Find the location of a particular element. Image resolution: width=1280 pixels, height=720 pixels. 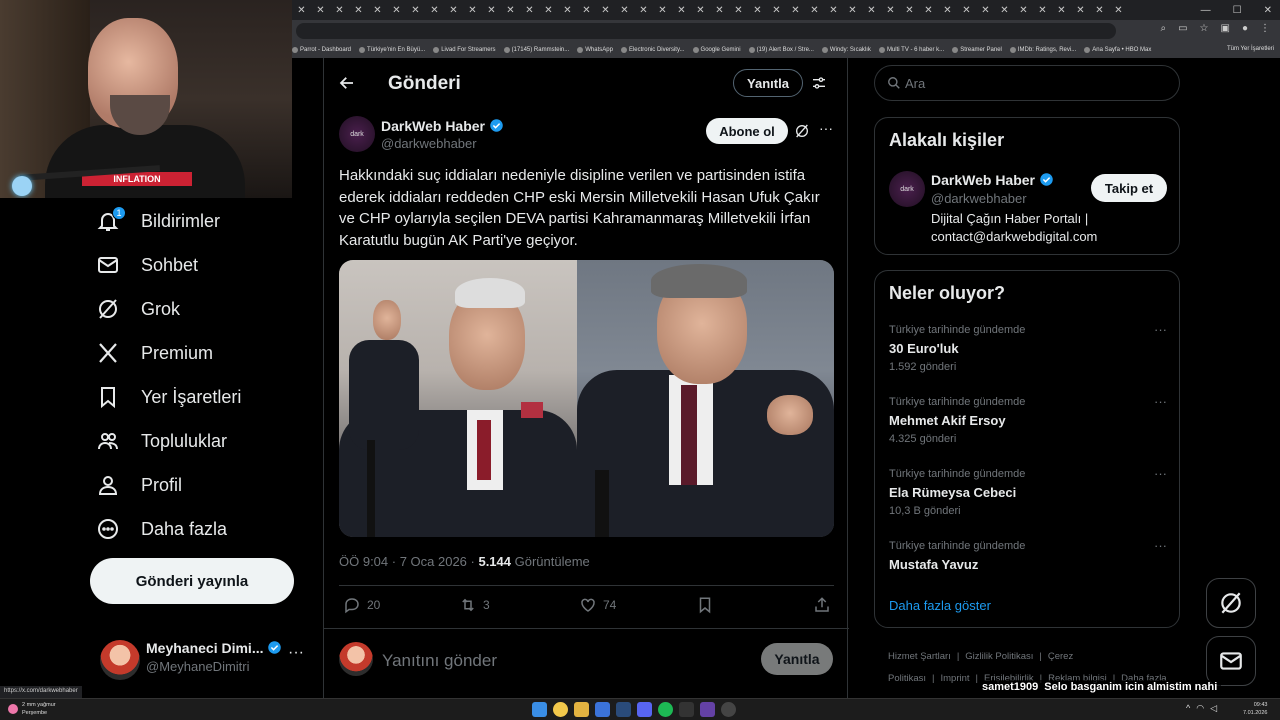

account-switcher: Meyhaneci Dimi... @MeyhaneDimitri ··· is located at coordinates (206, 659).